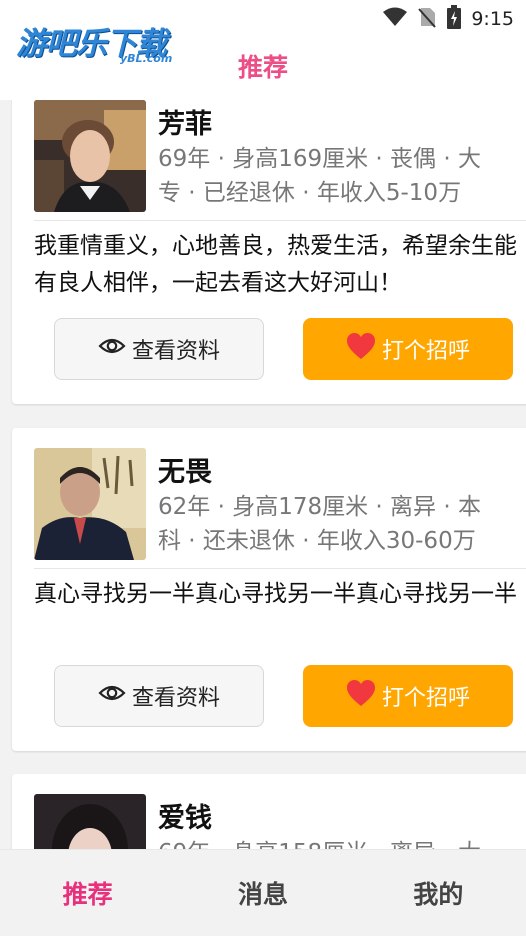 This screenshot has width=526, height=936. Describe the element at coordinates (438, 893) in the screenshot. I see `nav-item-mine: 我的` at that location.